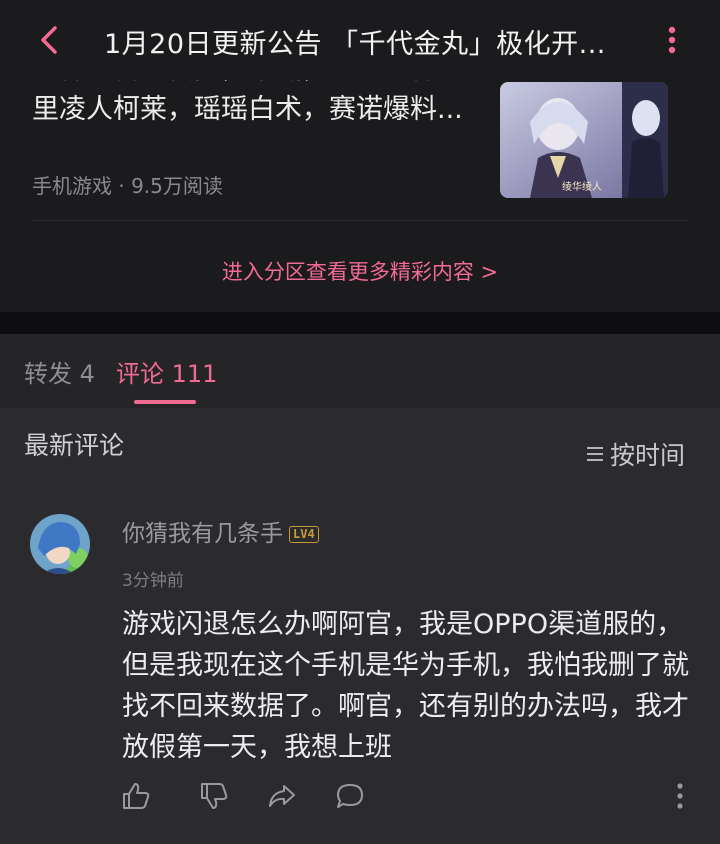  What do you see at coordinates (165, 402) in the screenshot?
I see `active-tab-indicator` at bounding box center [165, 402].